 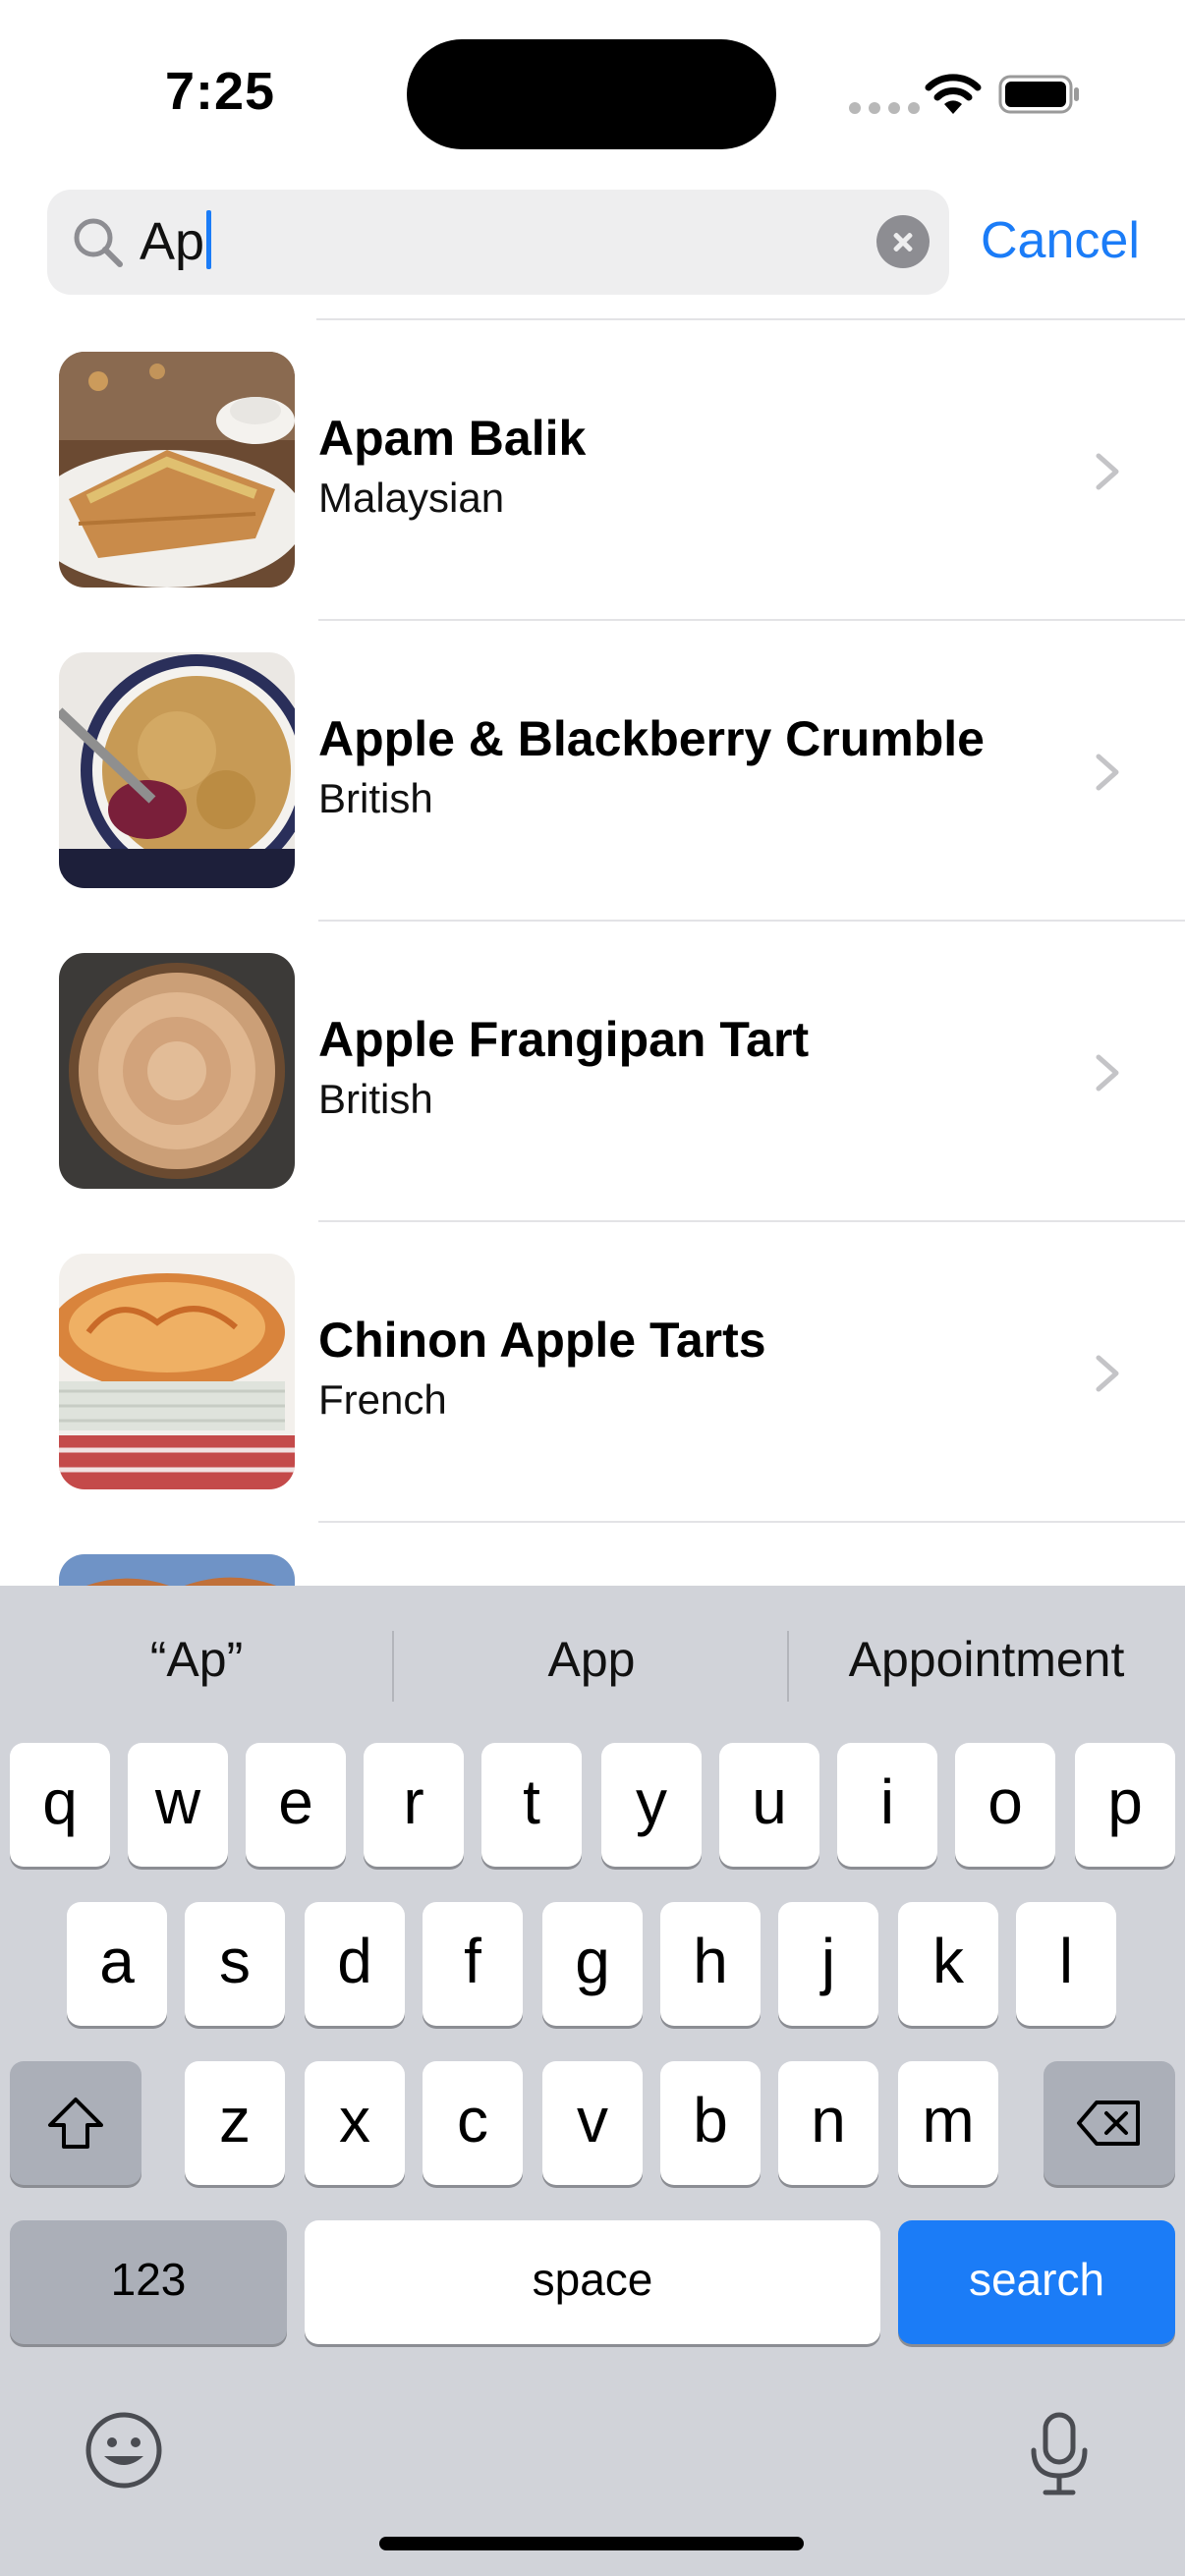 I want to click on recipe-title: Apple Frangipan Tart, so click(x=564, y=1039).